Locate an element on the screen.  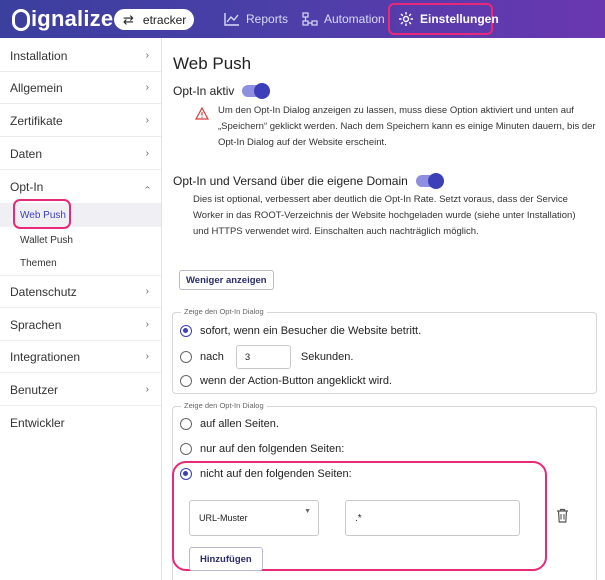
page-title: Web Push is located at coordinates (212, 63).